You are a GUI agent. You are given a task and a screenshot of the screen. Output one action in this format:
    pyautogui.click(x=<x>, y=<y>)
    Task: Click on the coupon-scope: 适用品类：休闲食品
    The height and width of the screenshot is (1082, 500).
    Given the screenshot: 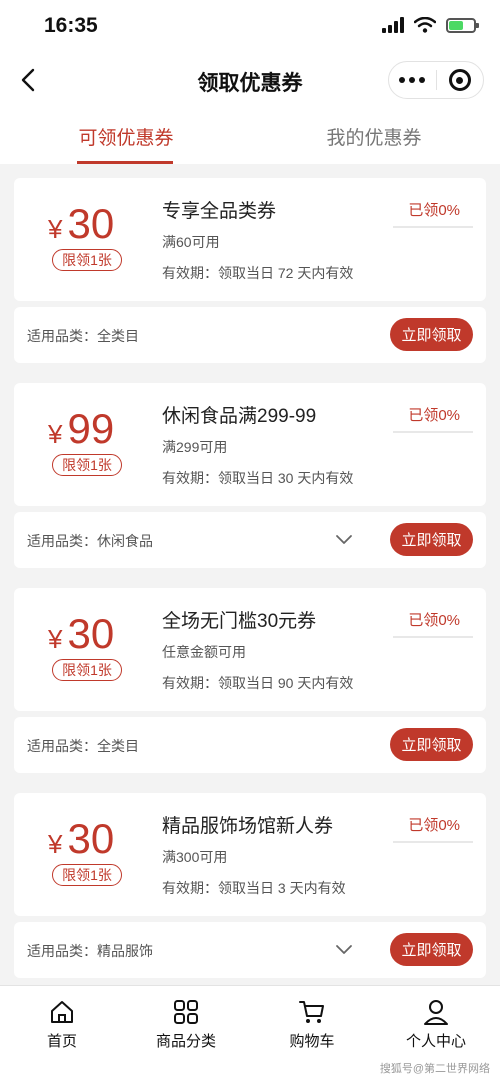 What is the action you would take?
    pyautogui.click(x=90, y=541)
    